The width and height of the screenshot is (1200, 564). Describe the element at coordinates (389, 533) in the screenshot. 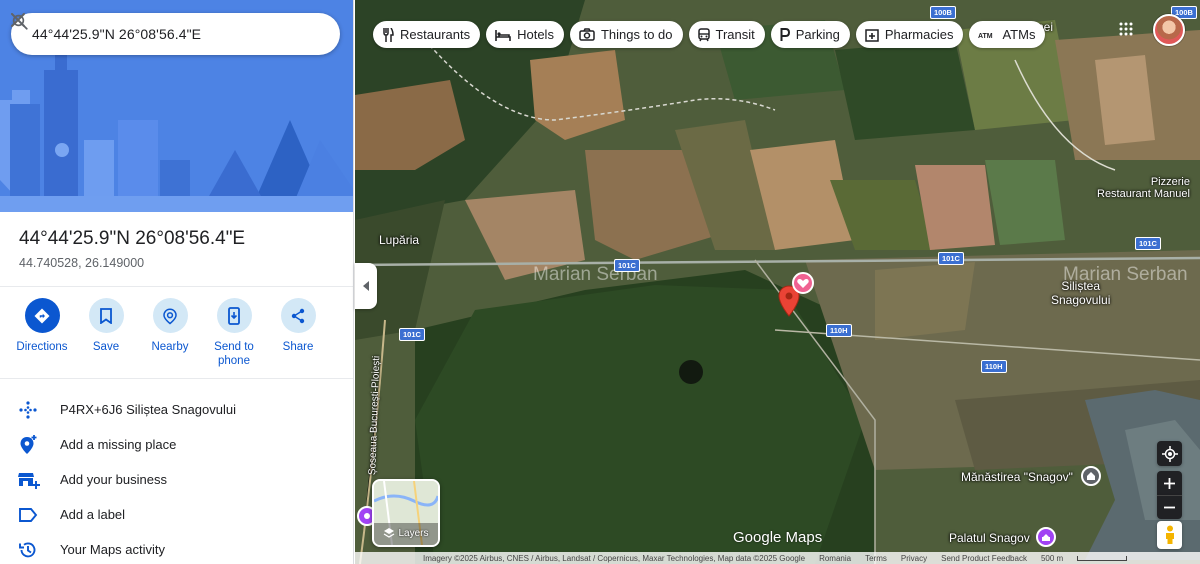

I see `layers-icon` at that location.